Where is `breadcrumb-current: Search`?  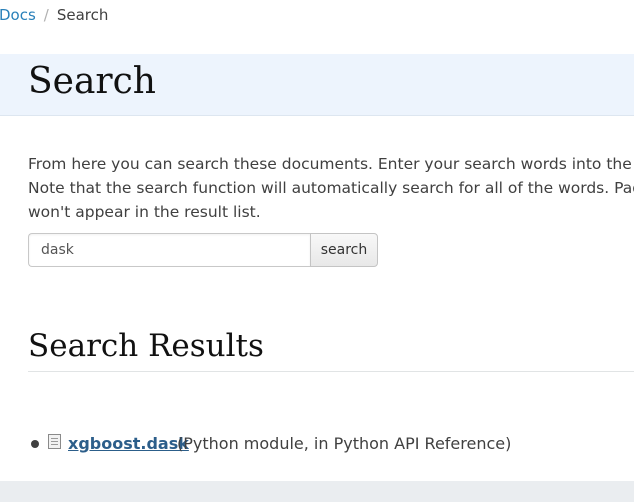 breadcrumb-current: Search is located at coordinates (82, 15).